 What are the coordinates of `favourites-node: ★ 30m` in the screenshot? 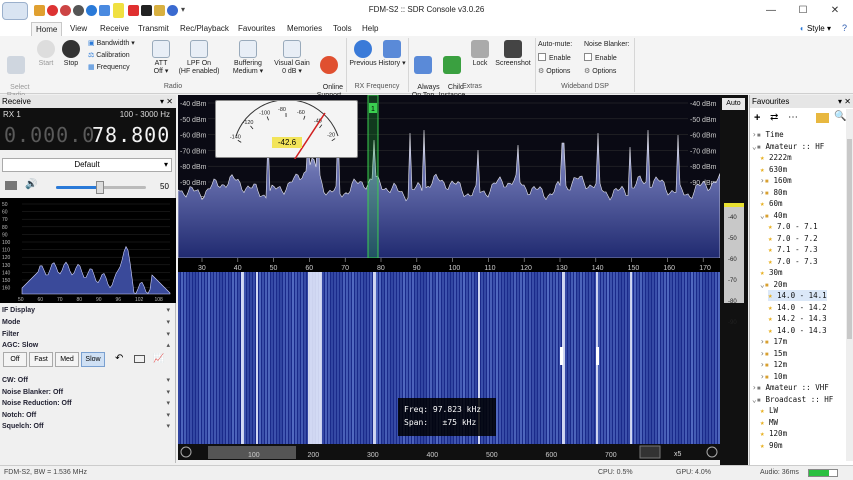 It's located at (771, 272).